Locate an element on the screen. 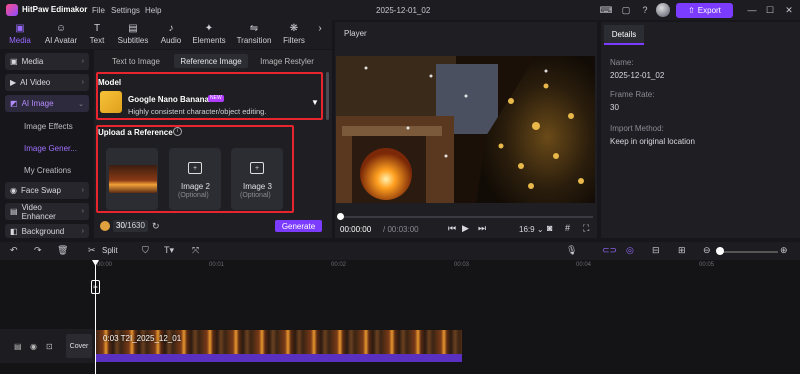 Image resolution: width=800 pixels, height=374 pixels. sidebar-subitem-image-effects: Image Effects is located at coordinates (48, 126).